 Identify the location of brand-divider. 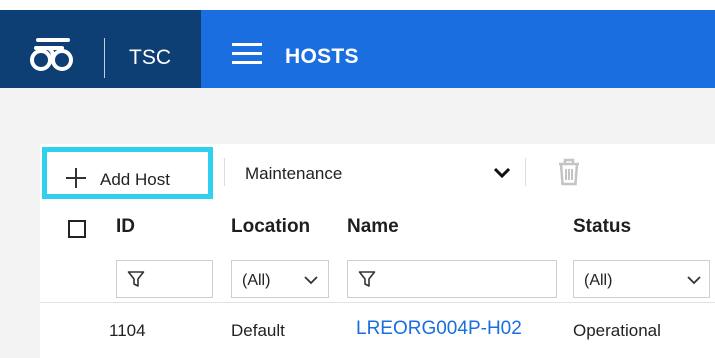
(104, 58).